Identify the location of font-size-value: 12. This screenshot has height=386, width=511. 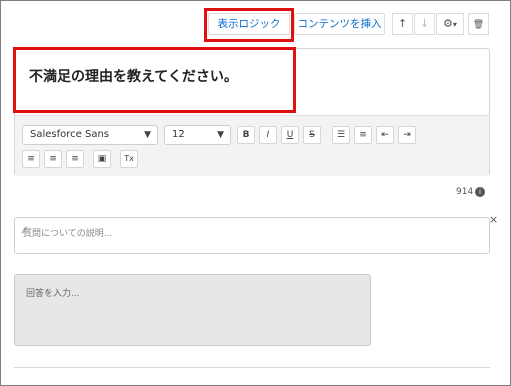
(178, 134).